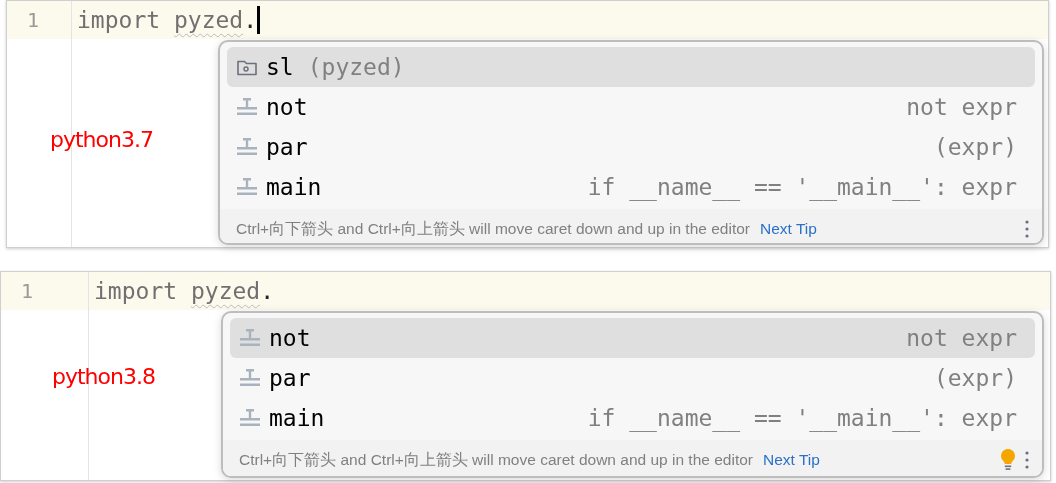 The image size is (1056, 483). Describe the element at coordinates (1008, 460) in the screenshot. I see `lightbulb-icon` at that location.